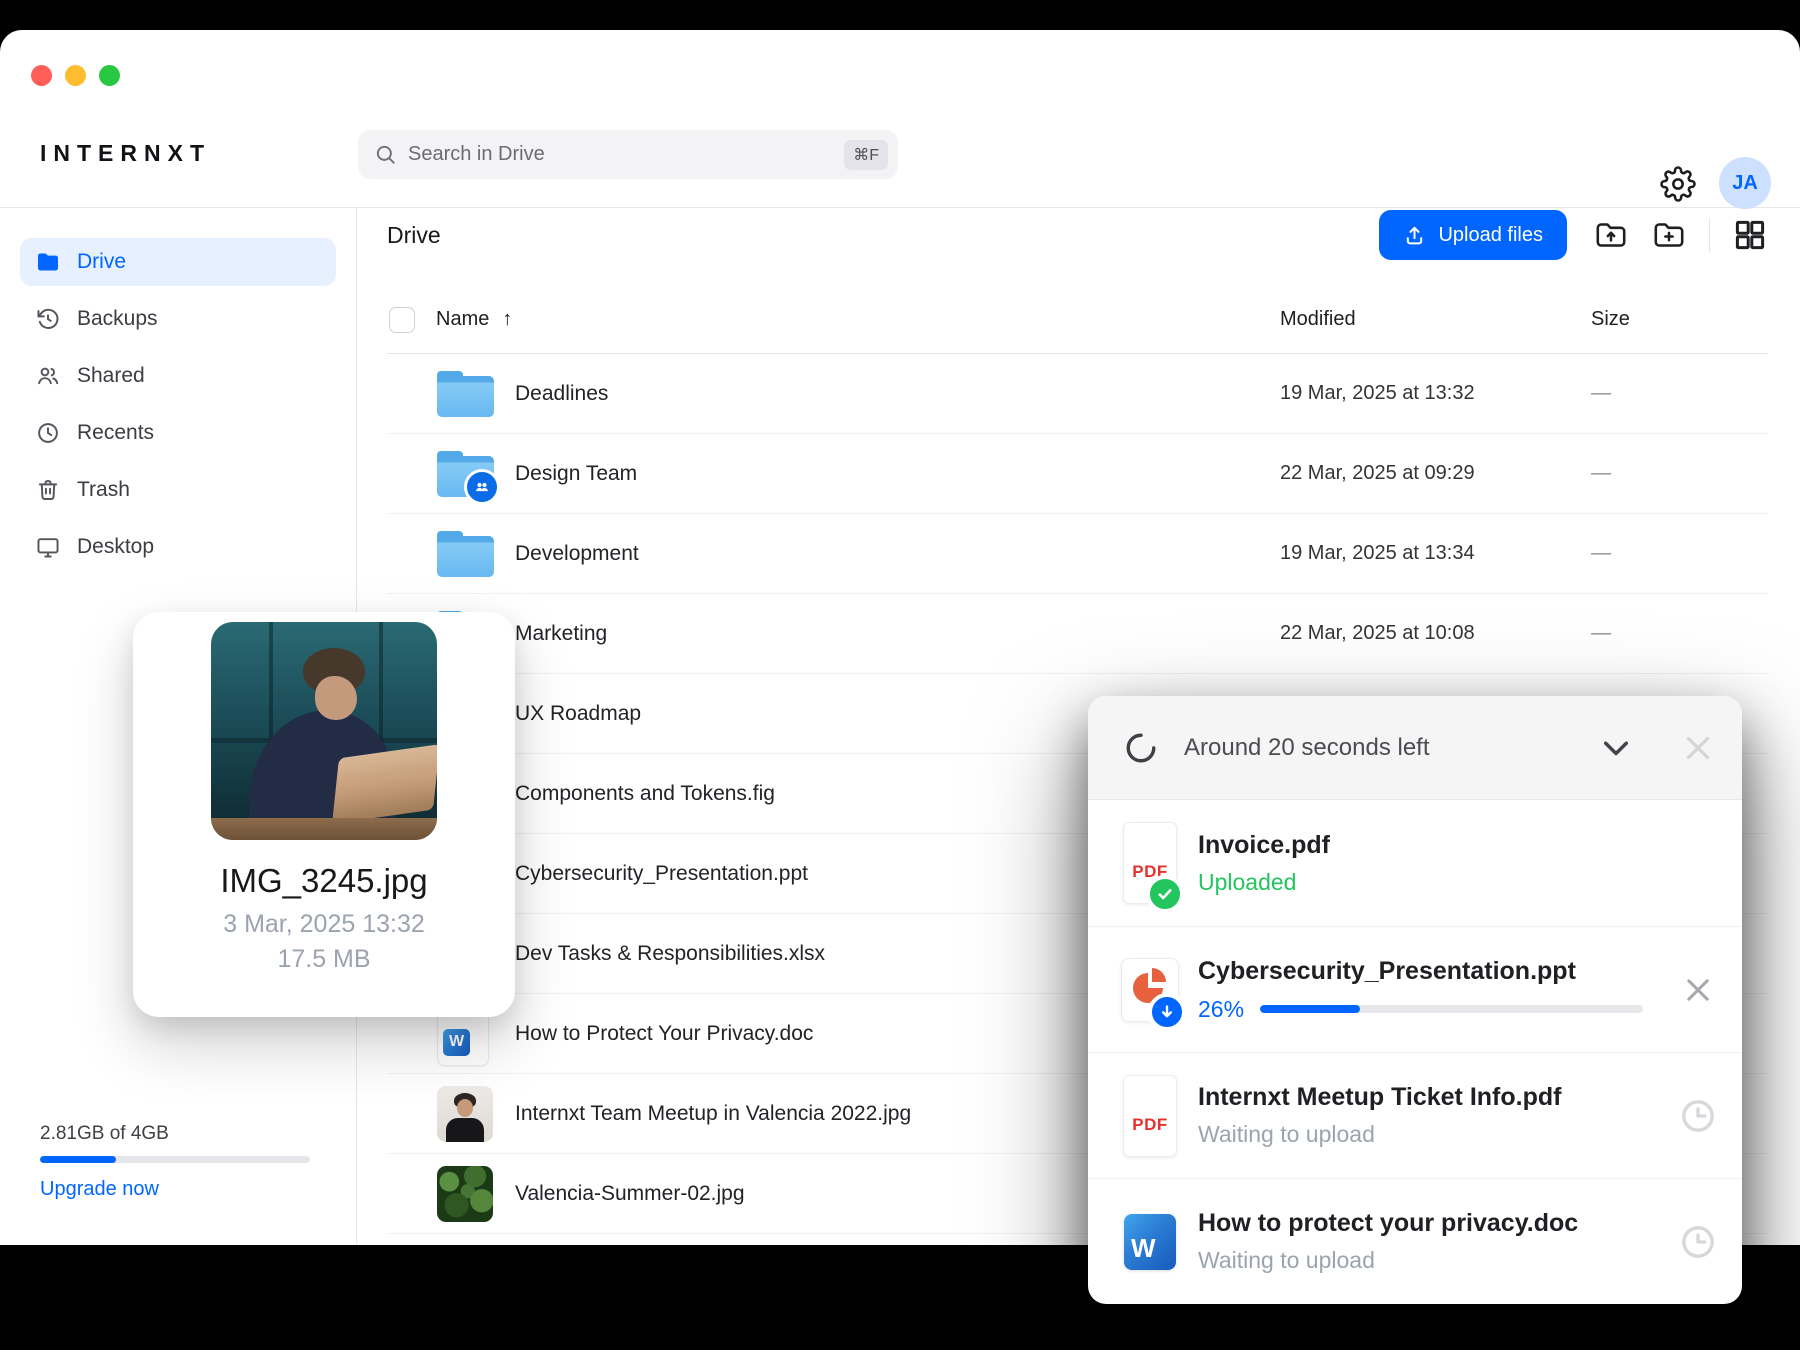  Describe the element at coordinates (324, 959) in the screenshot. I see `preview-filesize: 17.5 MB` at that location.